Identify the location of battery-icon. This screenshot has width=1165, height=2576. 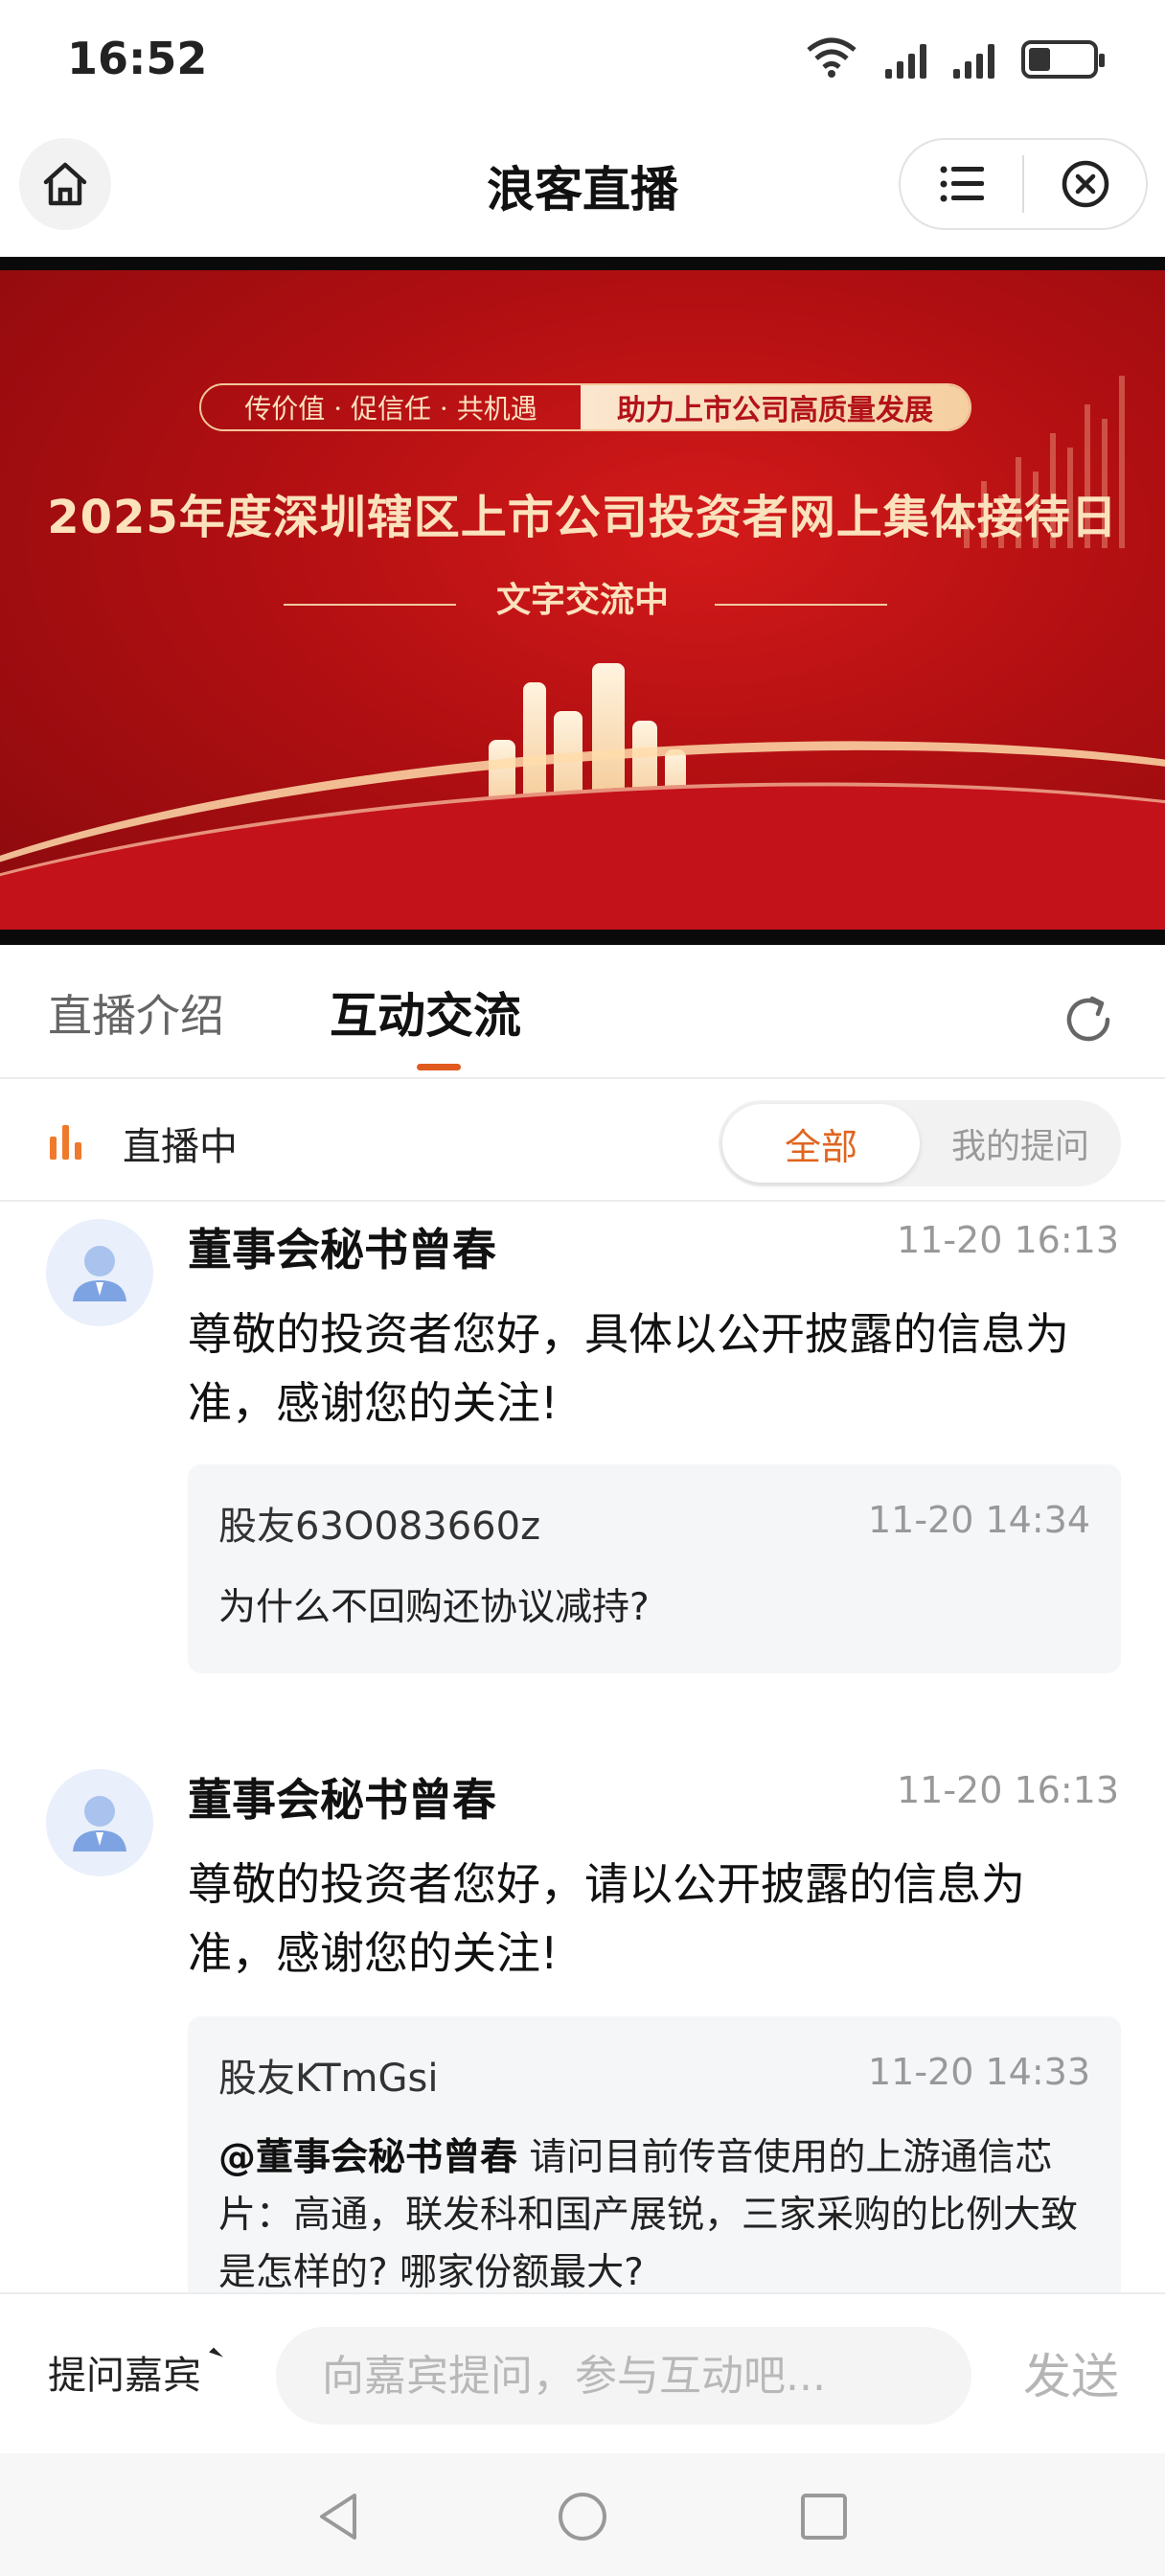
(1063, 59).